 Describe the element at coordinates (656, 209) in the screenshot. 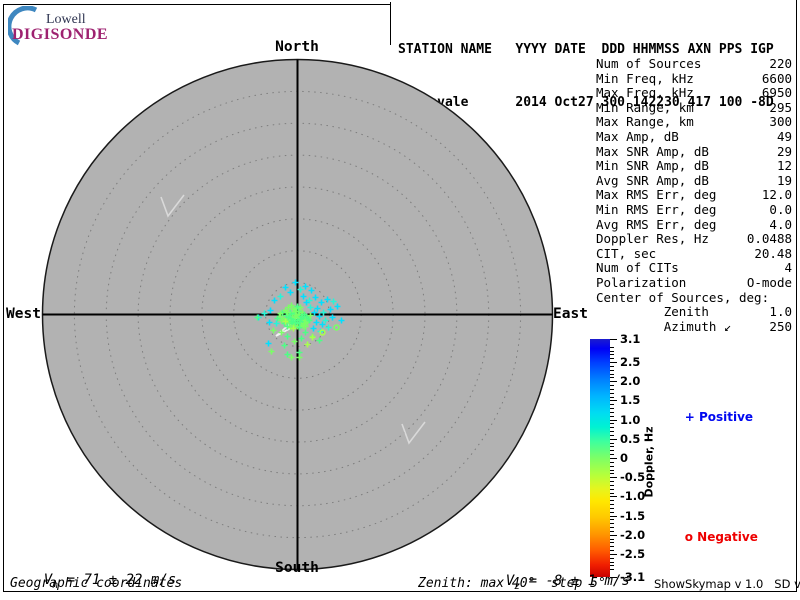

I see `stat-label: Min RMS Err, deg` at that location.